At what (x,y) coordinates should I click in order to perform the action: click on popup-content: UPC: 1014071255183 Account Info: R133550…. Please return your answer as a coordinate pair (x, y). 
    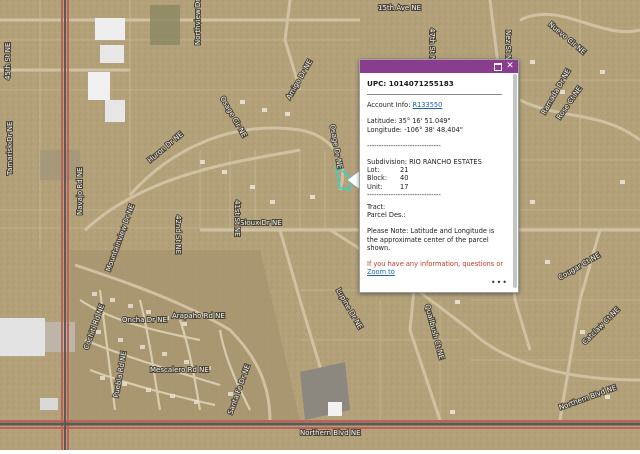
    Looking at the image, I should click on (436, 185).